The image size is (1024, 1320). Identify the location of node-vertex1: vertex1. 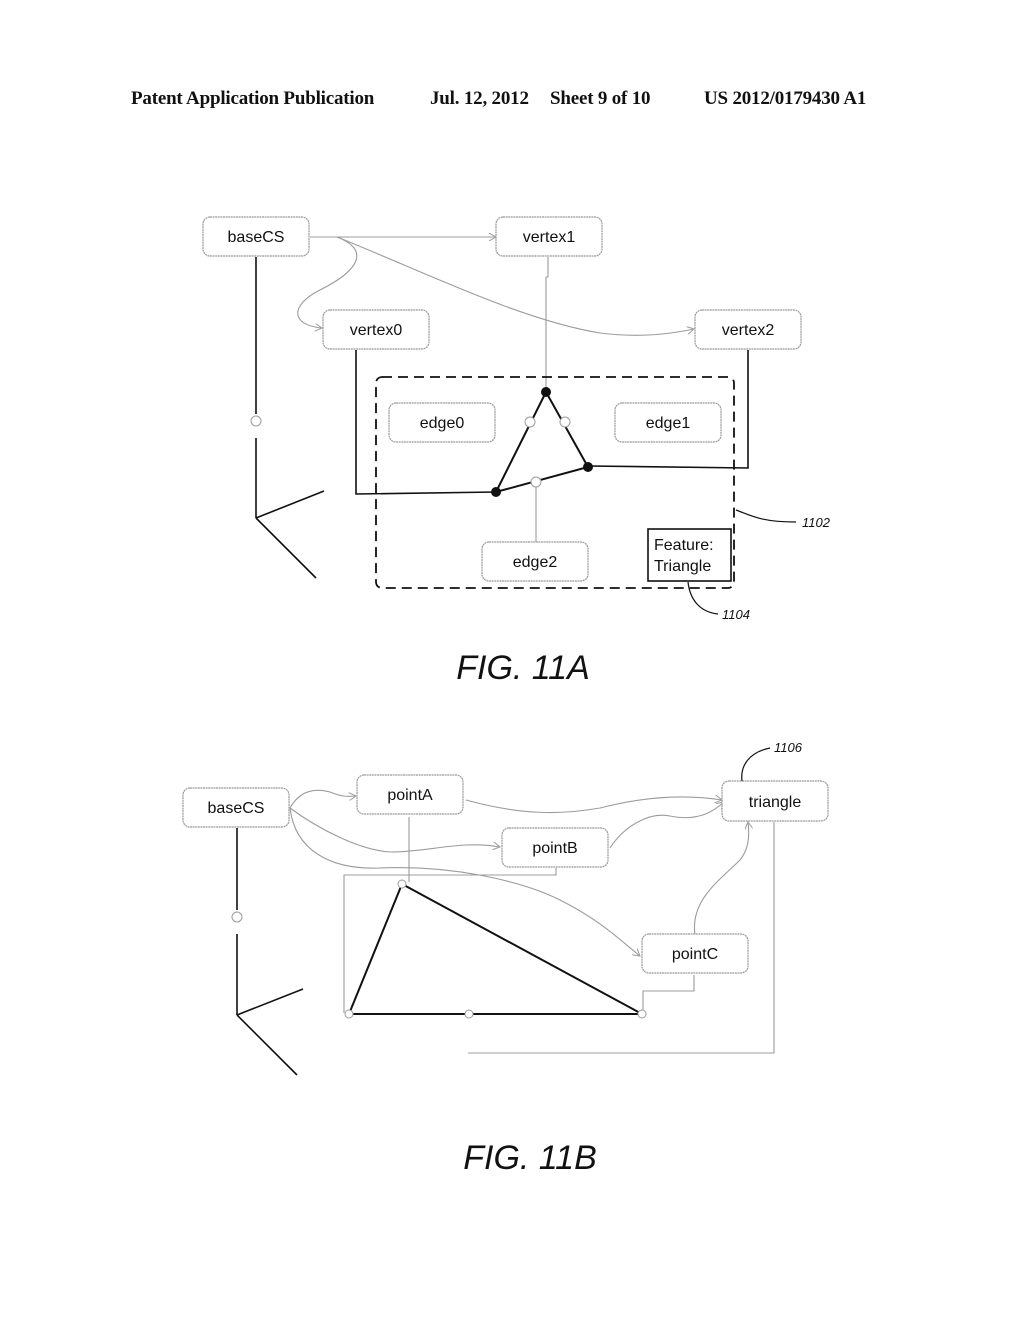
(549, 236).